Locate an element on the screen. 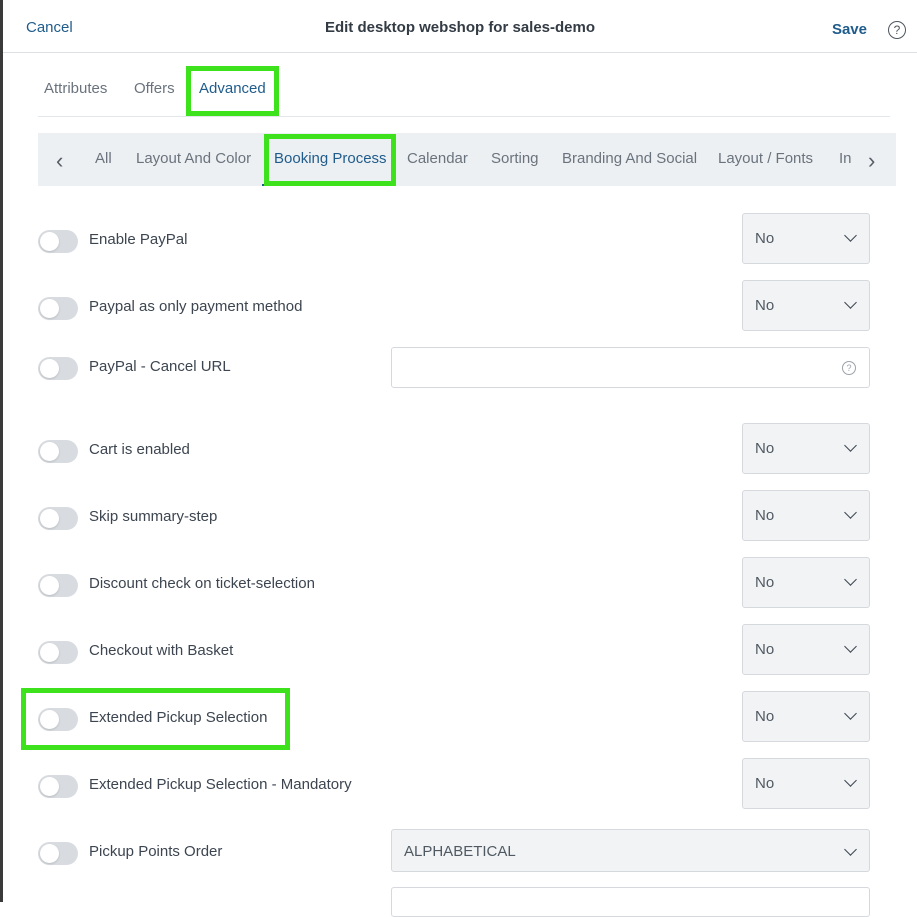 Image resolution: width=917 pixels, height=917 pixels. label-extended-pickup-mandatory: Extended Pickup Selection - Mandatory is located at coordinates (220, 784).